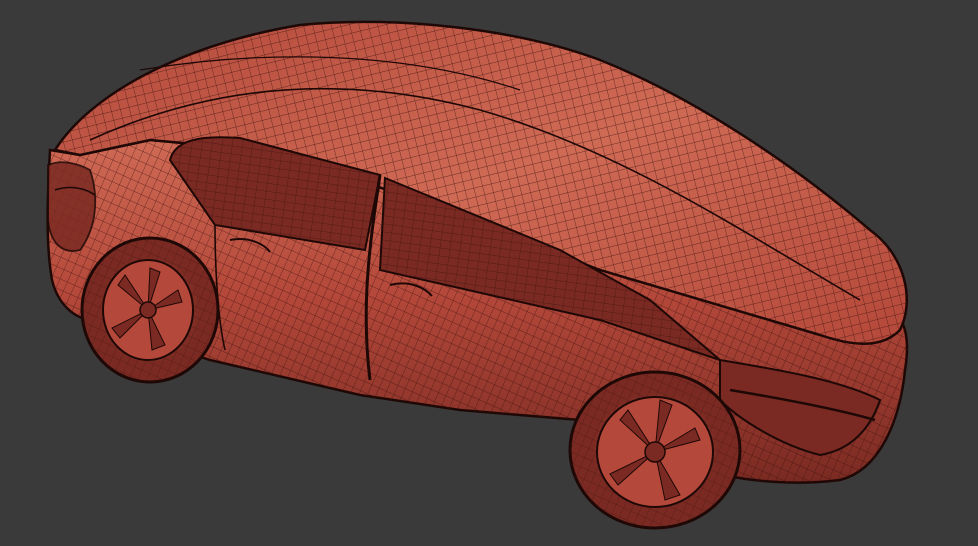 The image size is (978, 546). I want to click on rear-wheel, so click(150, 310).